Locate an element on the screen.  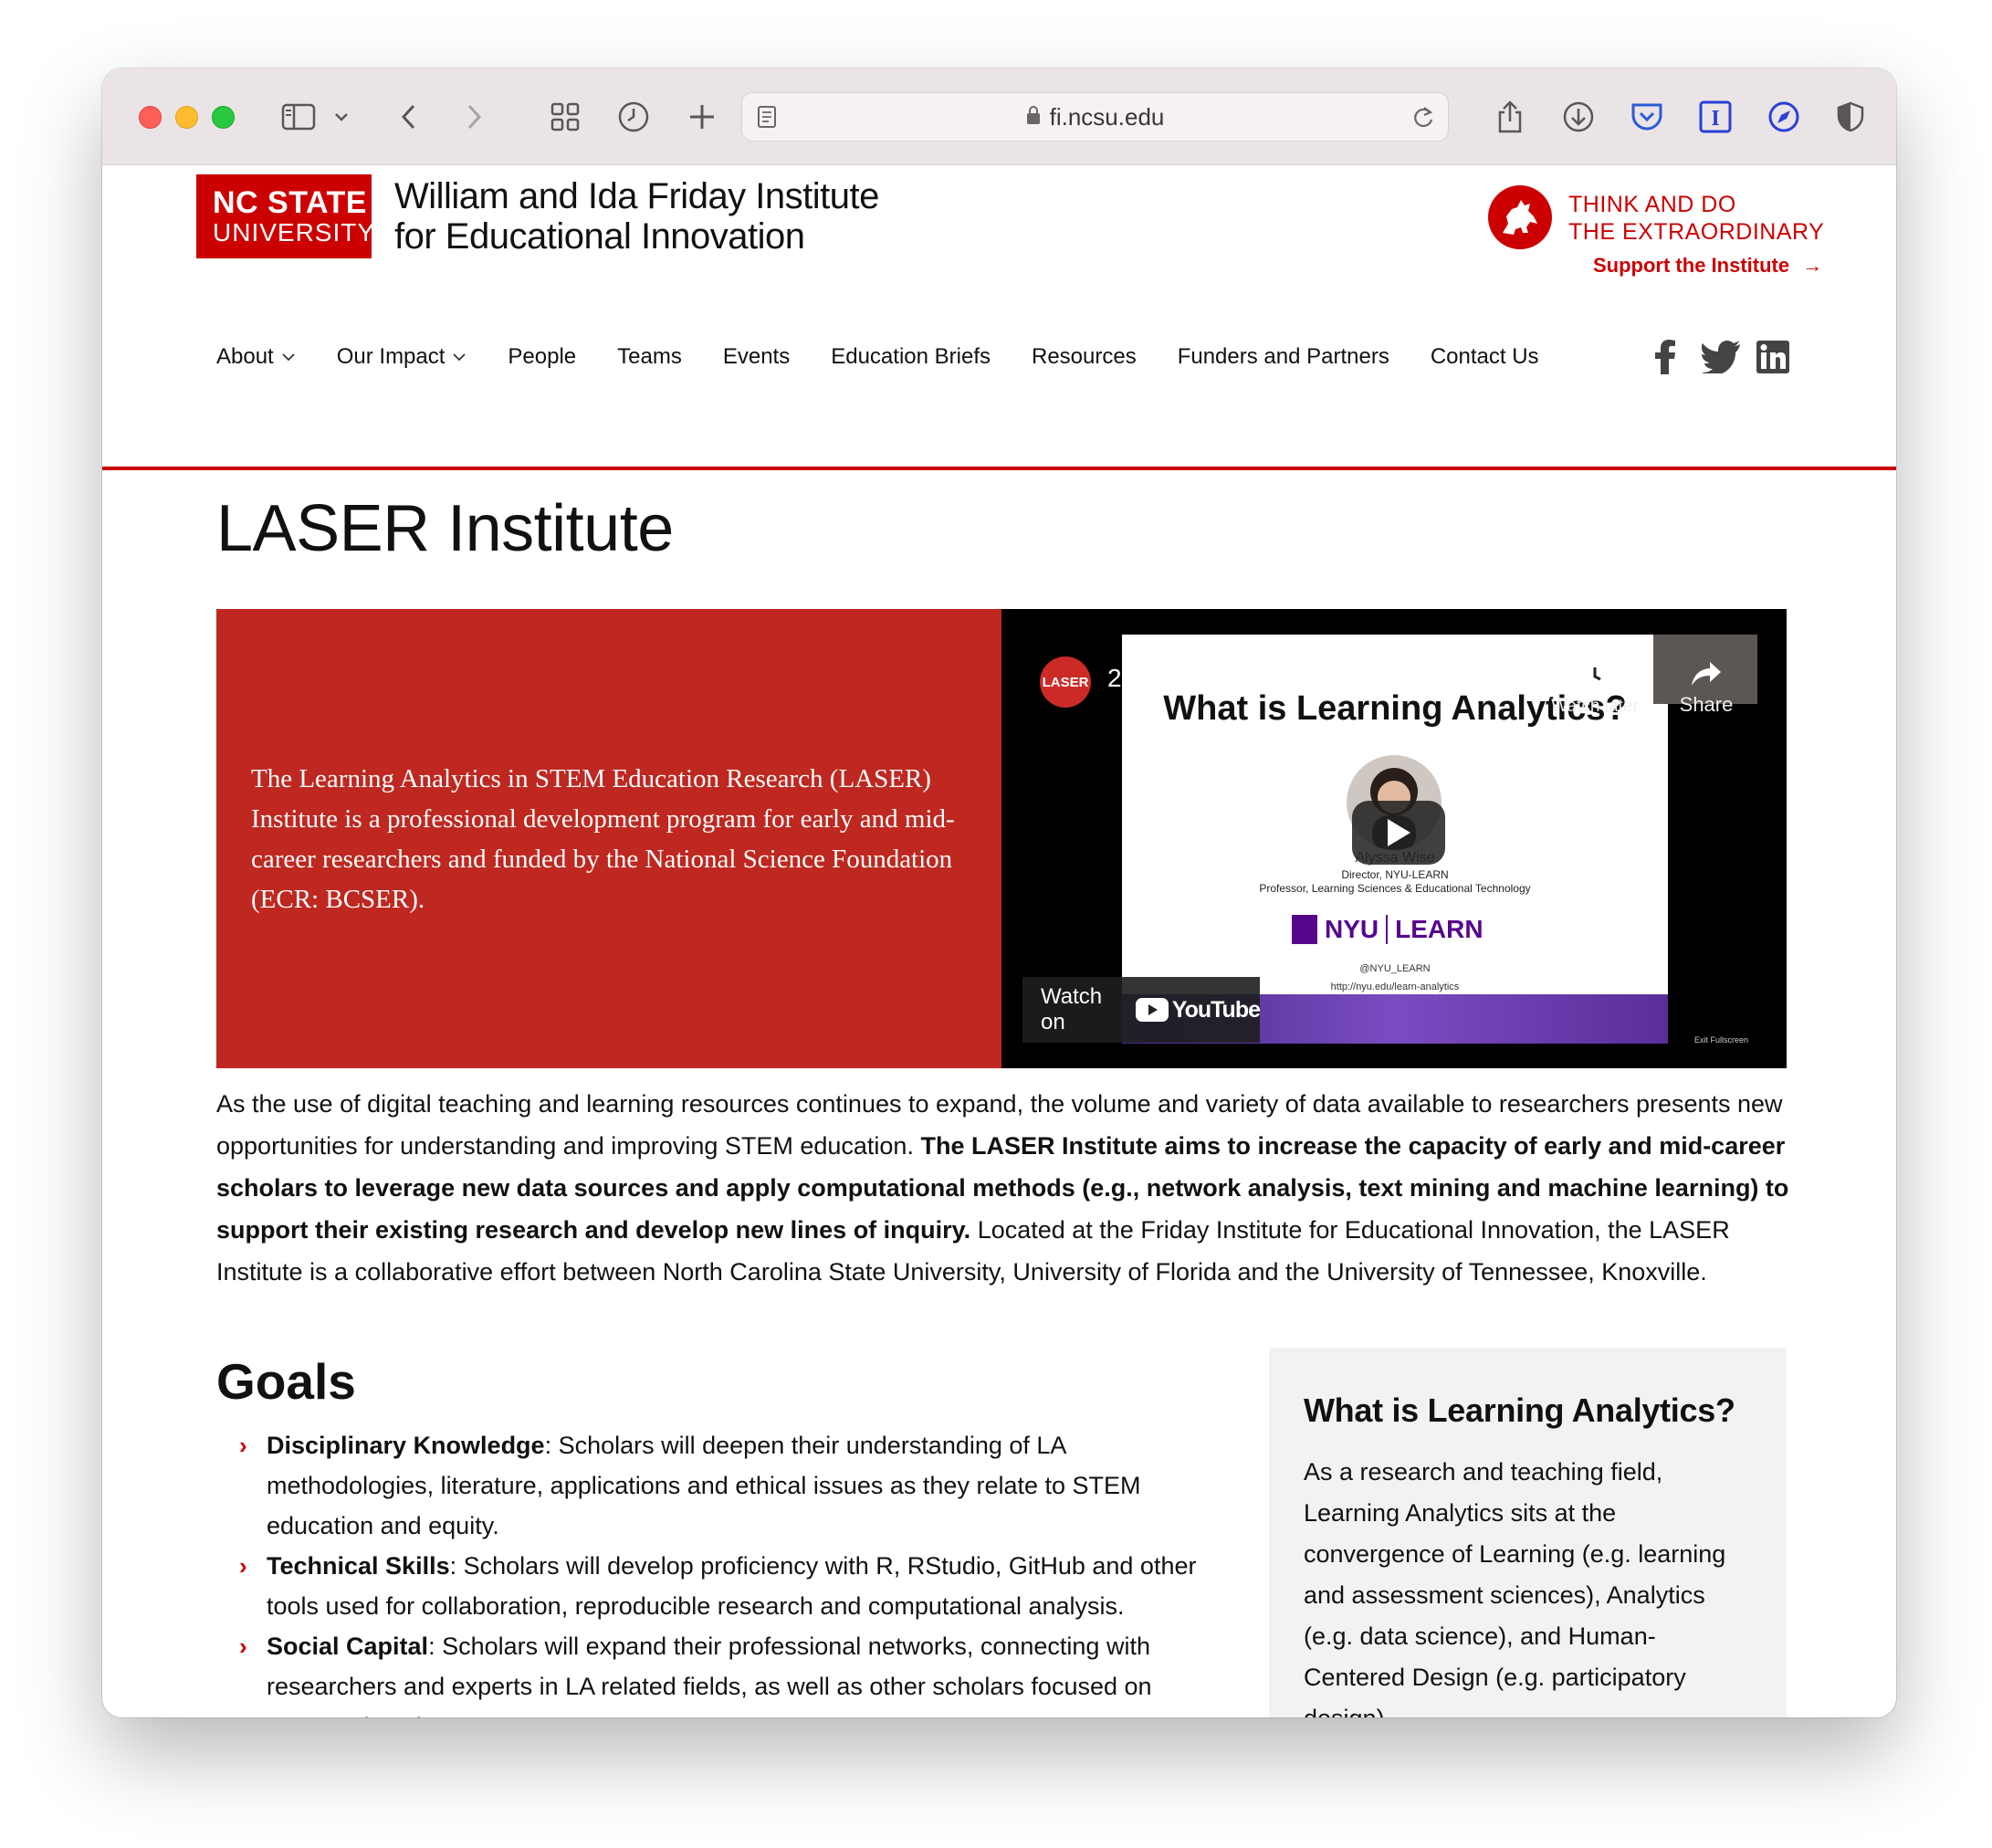
watch-on-youtube-button: Watch on YouTube is located at coordinates (1141, 1010).